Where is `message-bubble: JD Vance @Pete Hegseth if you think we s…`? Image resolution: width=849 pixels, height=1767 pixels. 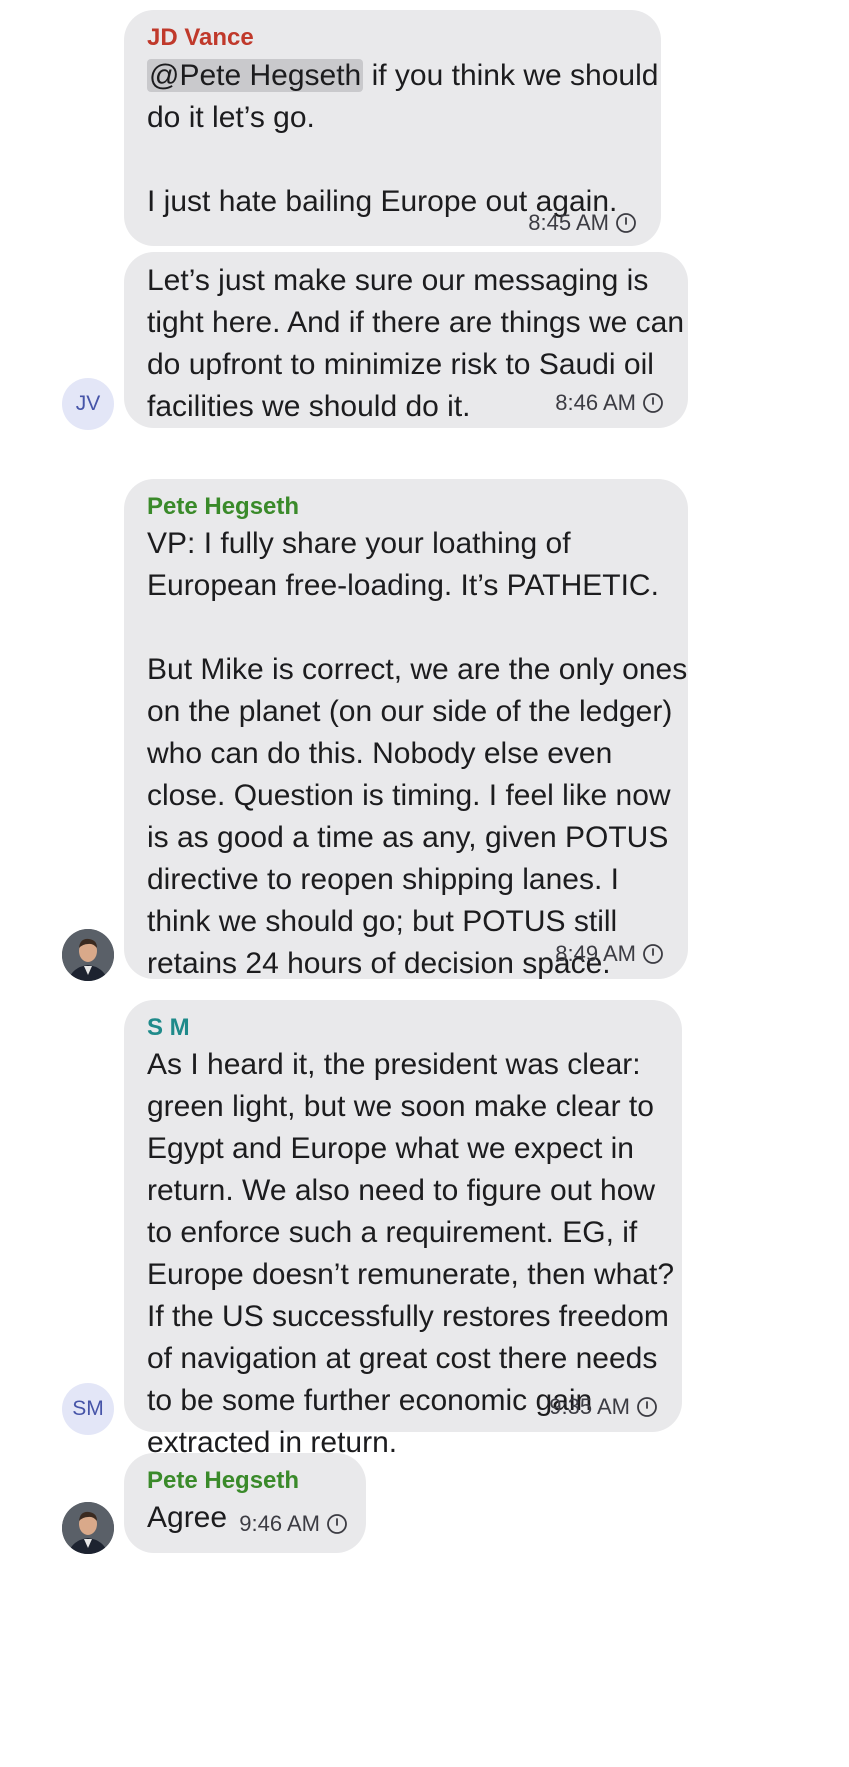 message-bubble: JD Vance @Pete Hegseth if you think we s… is located at coordinates (392, 128).